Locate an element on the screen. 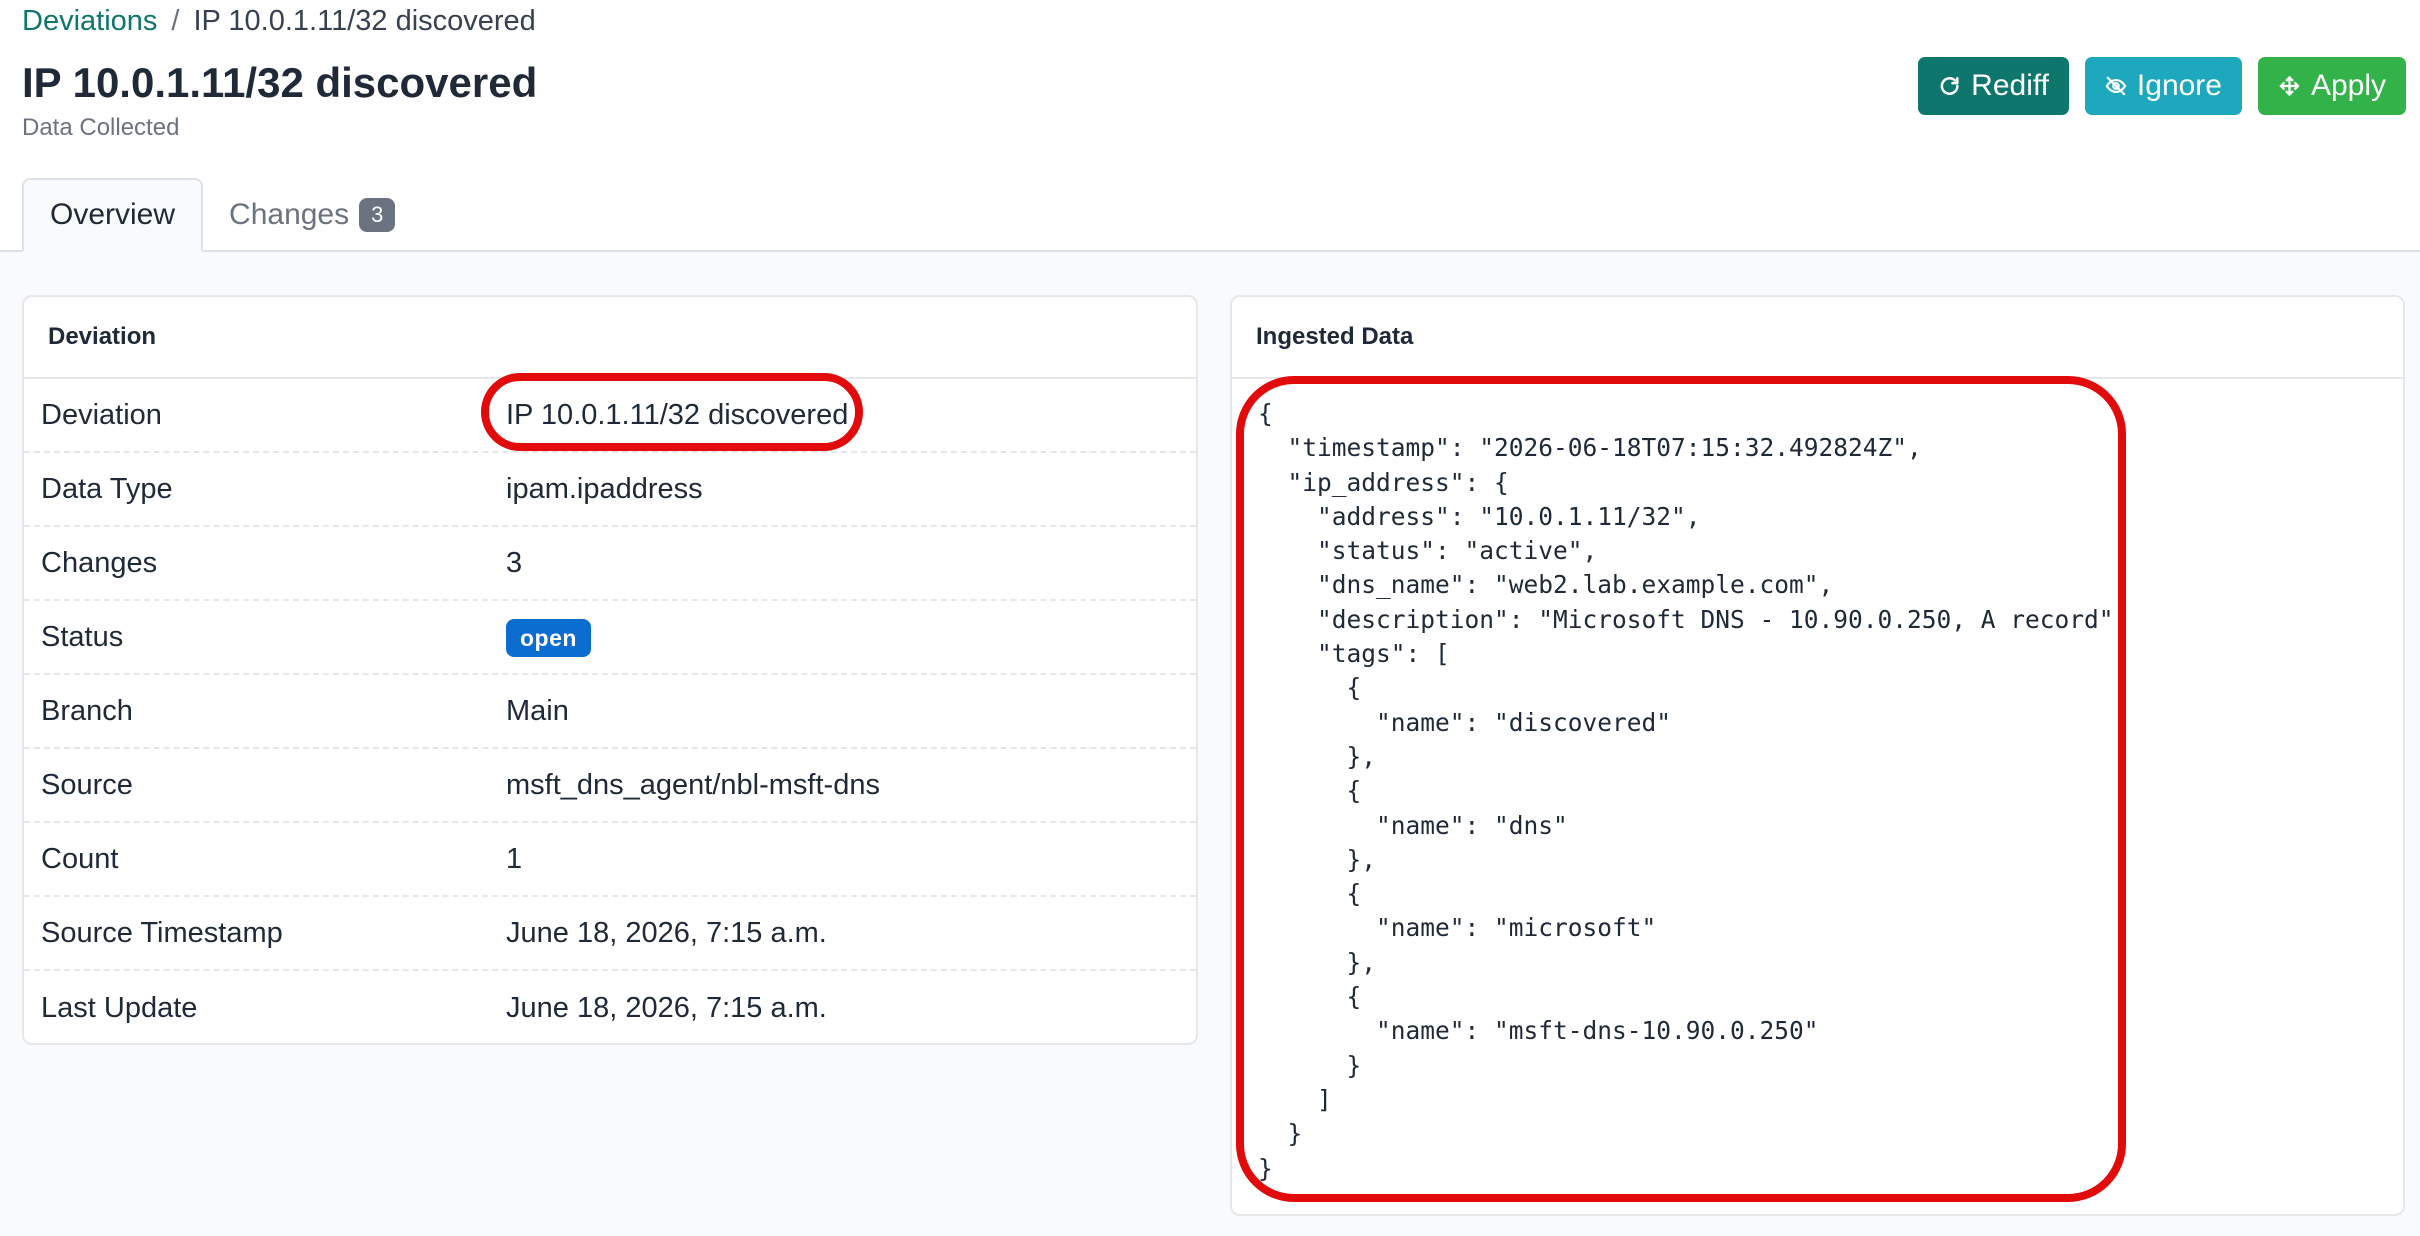 Image resolution: width=2420 pixels, height=1236 pixels. tab-changes: Changes 3 is located at coordinates (312, 215).